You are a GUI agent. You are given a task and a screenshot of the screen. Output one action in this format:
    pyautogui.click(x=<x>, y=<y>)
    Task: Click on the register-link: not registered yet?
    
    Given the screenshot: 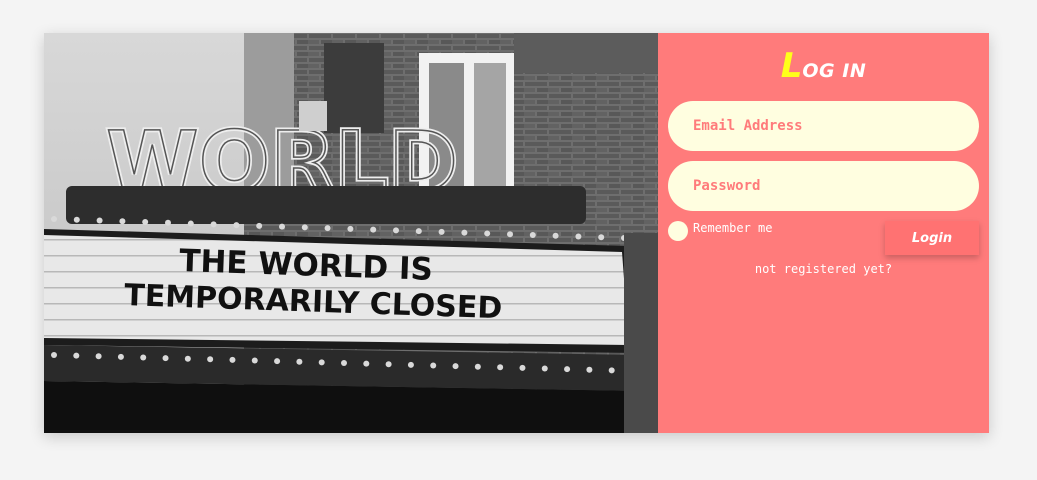 What is the action you would take?
    pyautogui.click(x=823, y=269)
    